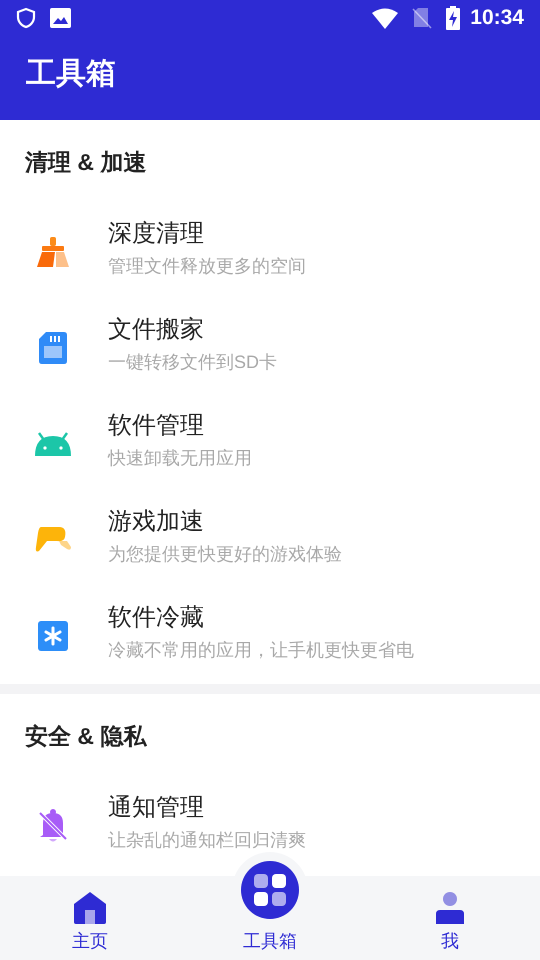 The height and width of the screenshot is (960, 540). Describe the element at coordinates (71, 74) in the screenshot. I see `page-title: 工具箱` at that location.